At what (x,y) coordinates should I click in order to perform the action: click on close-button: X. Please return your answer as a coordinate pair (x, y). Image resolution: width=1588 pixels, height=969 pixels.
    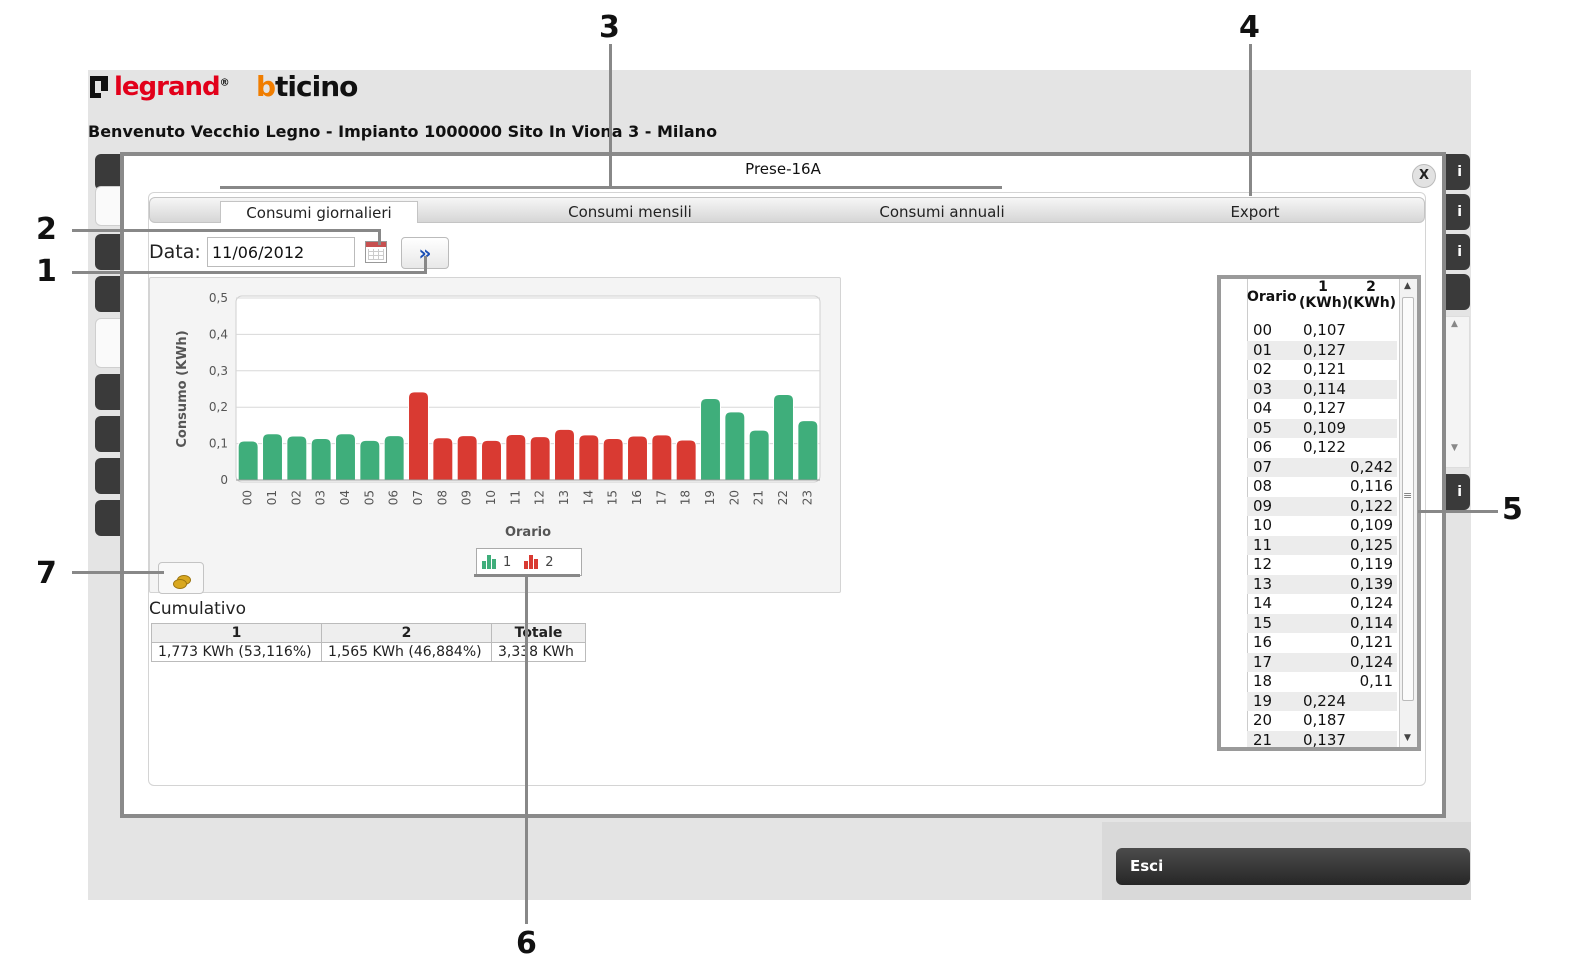
    Looking at the image, I should click on (1424, 176).